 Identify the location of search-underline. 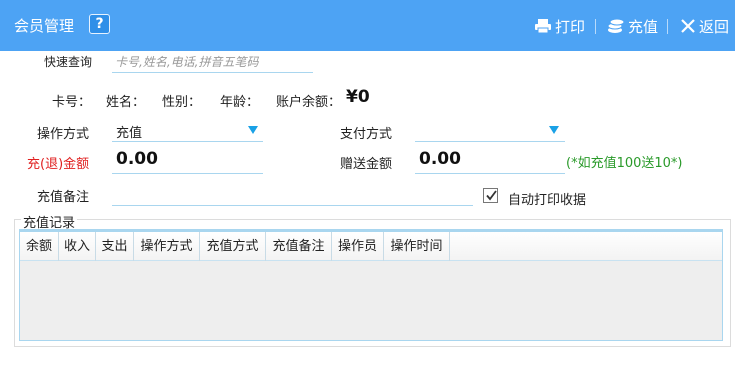
(212, 72).